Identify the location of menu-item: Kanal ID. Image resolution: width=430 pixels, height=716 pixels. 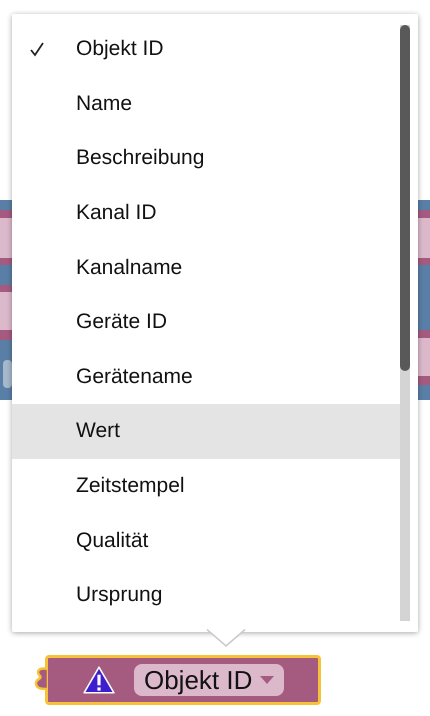
(206, 213).